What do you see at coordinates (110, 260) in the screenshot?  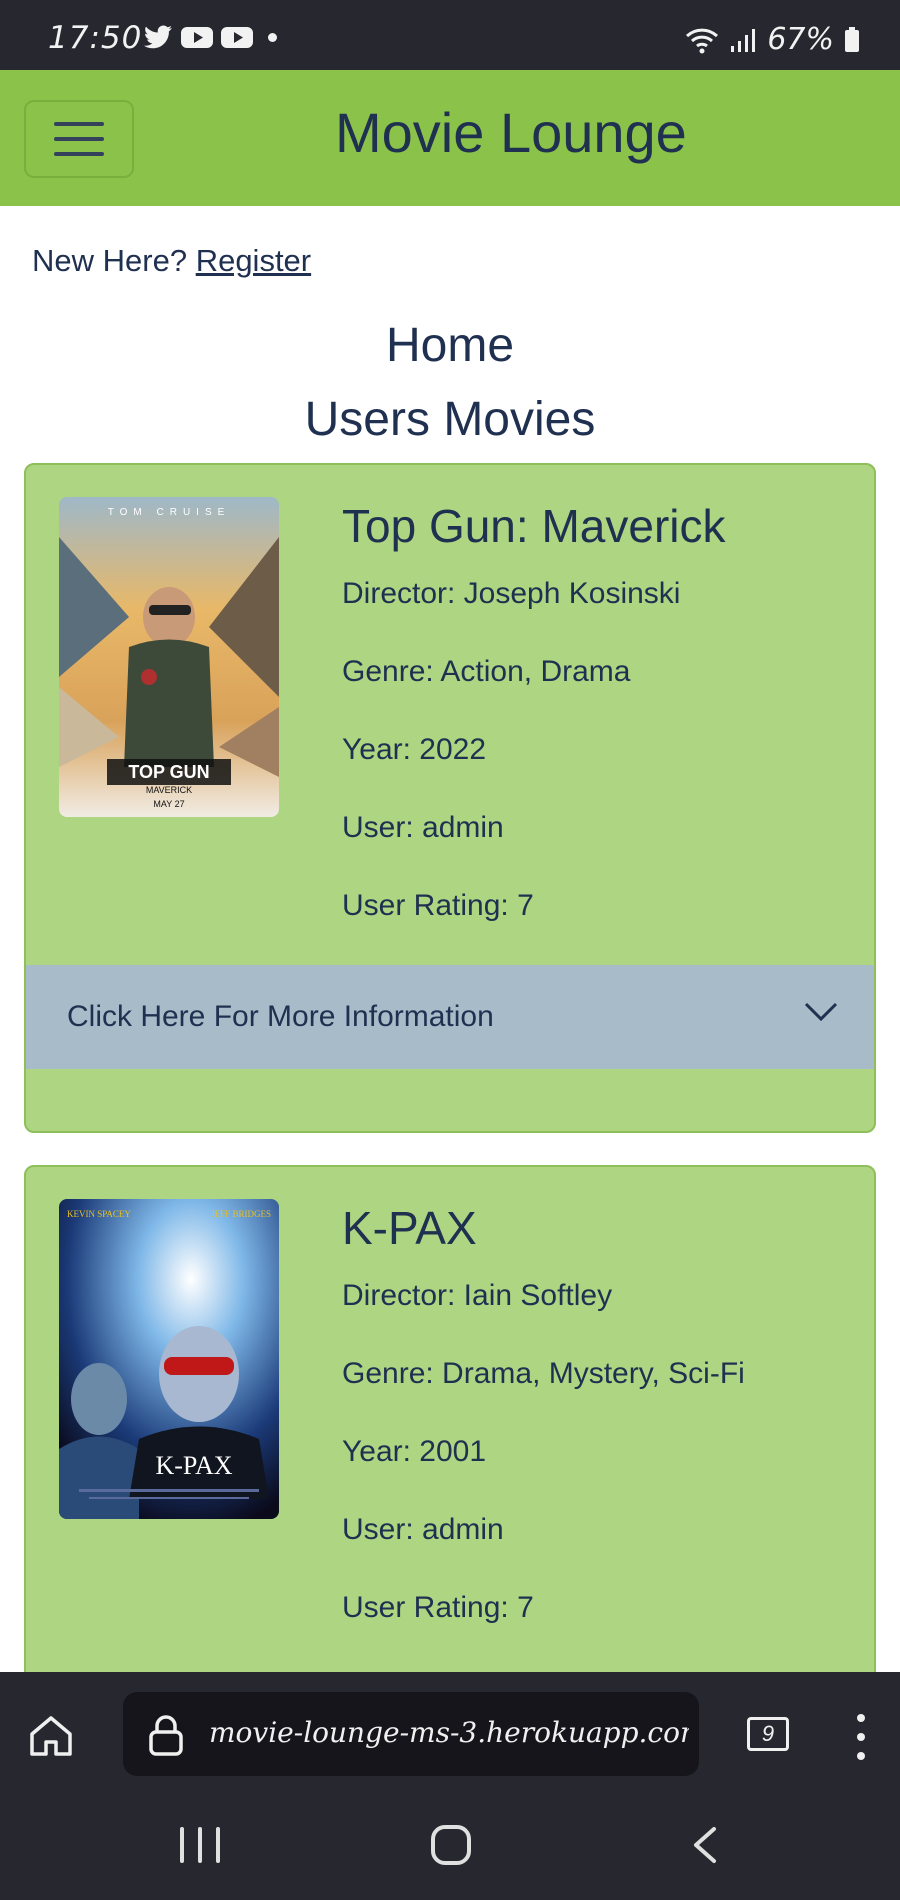 I see `register-prompt-text: New Here?` at bounding box center [110, 260].